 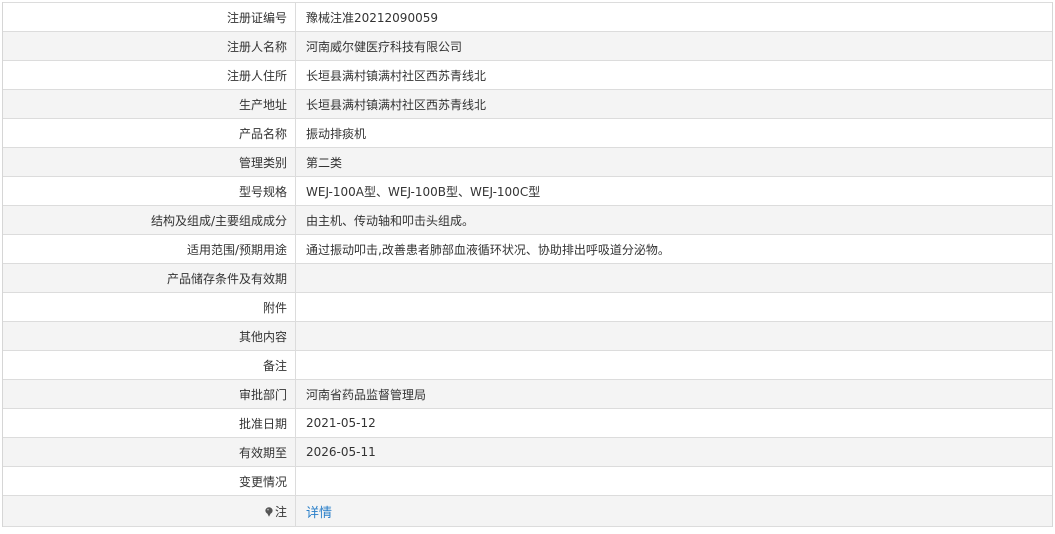 What do you see at coordinates (149, 46) in the screenshot?
I see `row-label: 注册人名称` at bounding box center [149, 46].